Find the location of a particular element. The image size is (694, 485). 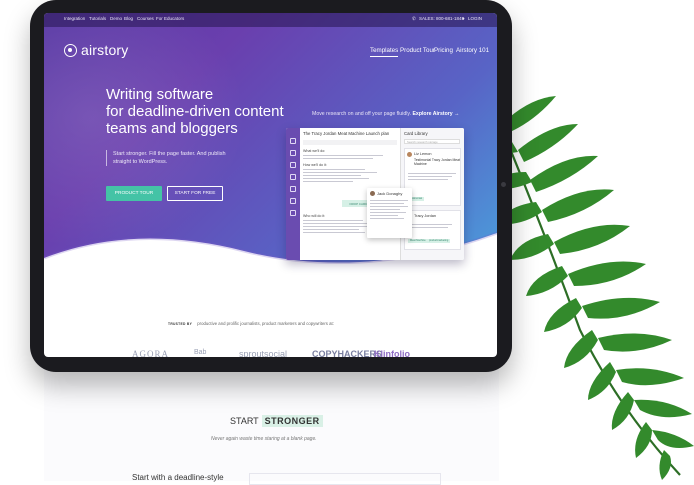

logo-bab: Bab is located at coordinates (200, 352).